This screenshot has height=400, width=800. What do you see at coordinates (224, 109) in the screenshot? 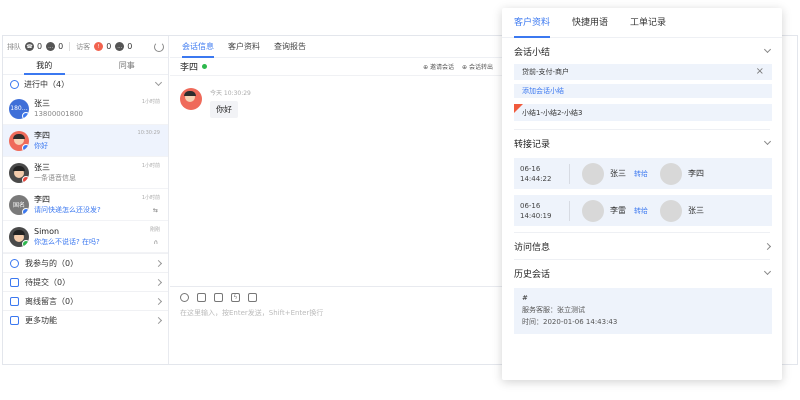
I see `message-bubble: 你好` at bounding box center [224, 109].